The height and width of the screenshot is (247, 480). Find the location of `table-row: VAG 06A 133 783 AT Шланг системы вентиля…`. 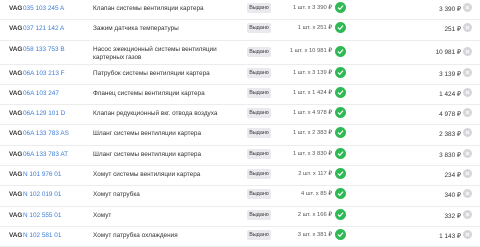

table-row: VAG 06A 133 783 AT Шланг системы вентиля… is located at coordinates (240, 156).